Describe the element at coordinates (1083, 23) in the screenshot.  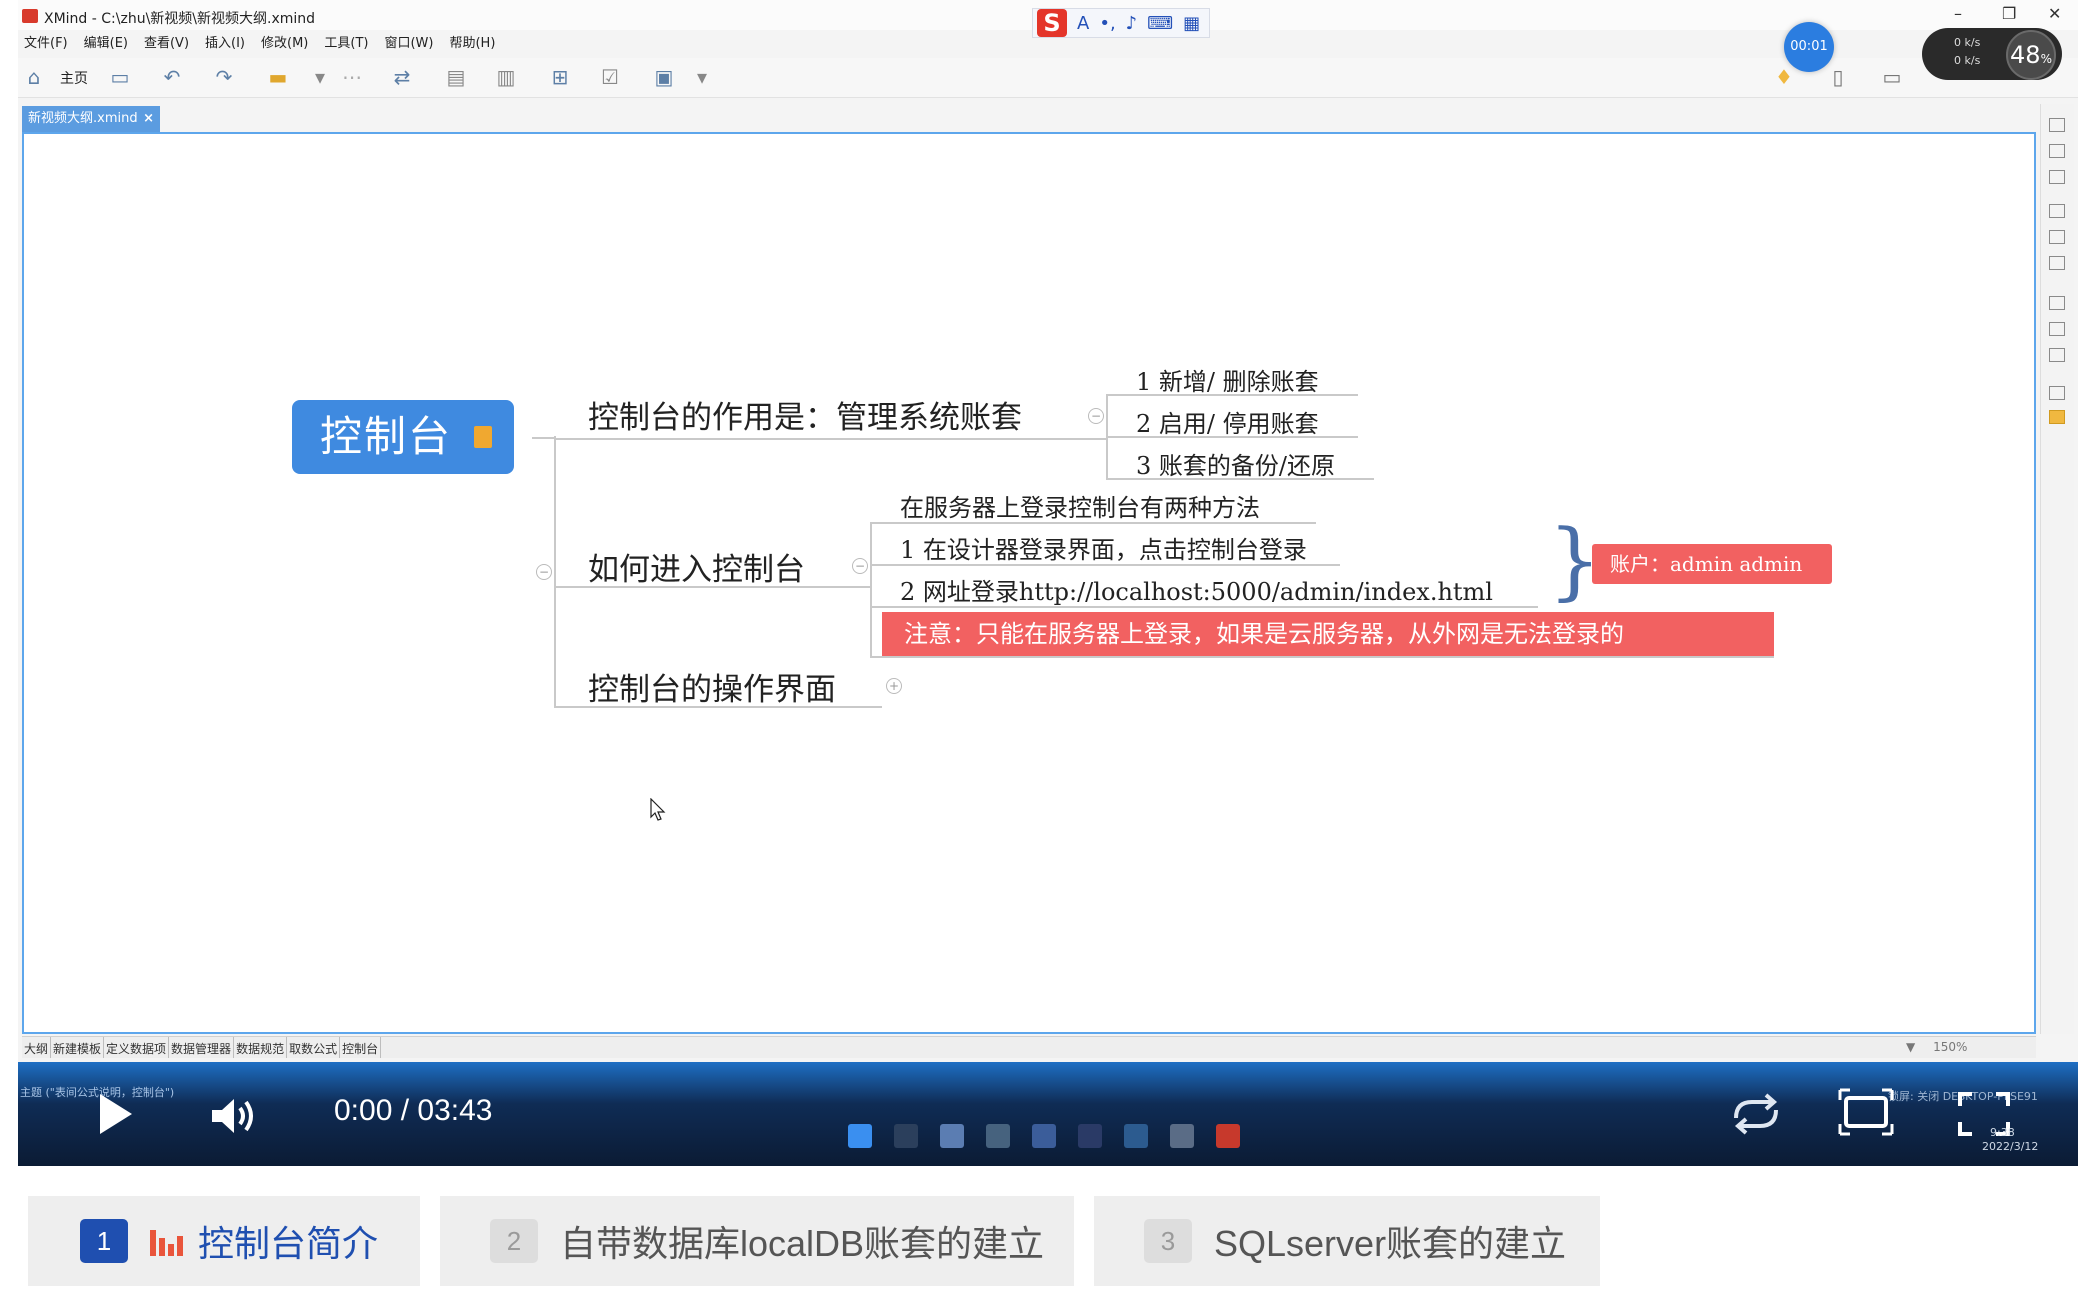
I see `ime-mode-icon: A` at that location.